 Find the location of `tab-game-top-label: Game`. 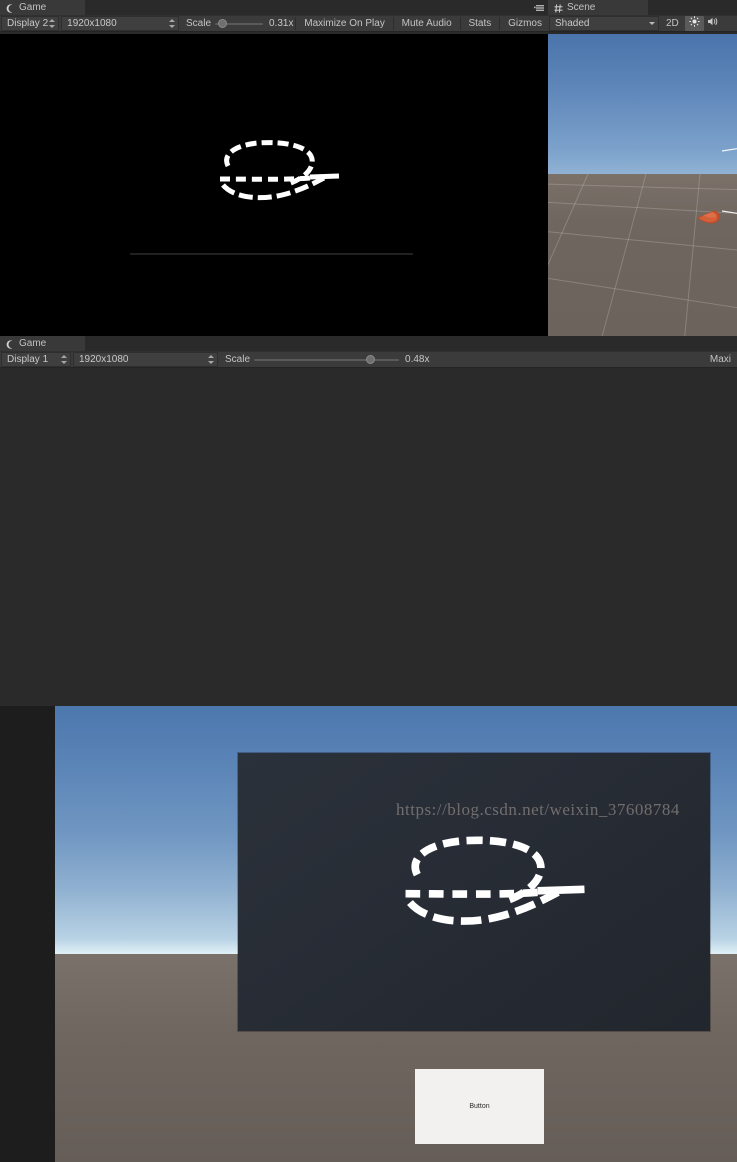

tab-game-top-label: Game is located at coordinates (33, 7).